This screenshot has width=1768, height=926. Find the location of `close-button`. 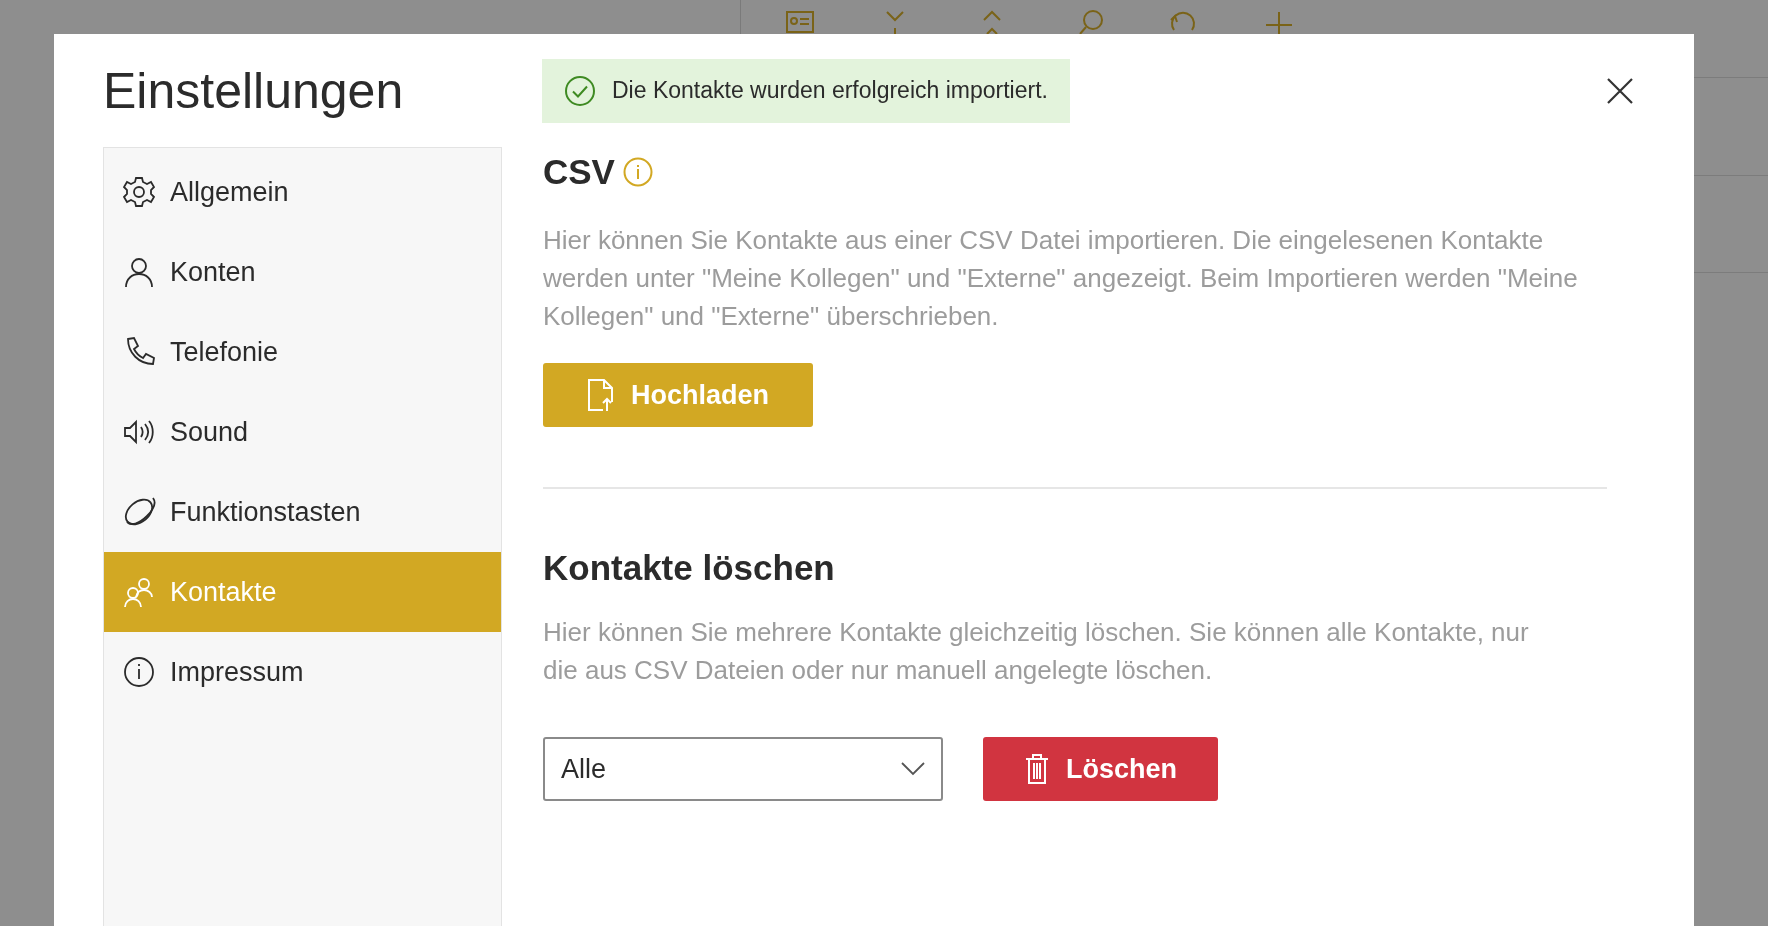

close-button is located at coordinates (1620, 90).